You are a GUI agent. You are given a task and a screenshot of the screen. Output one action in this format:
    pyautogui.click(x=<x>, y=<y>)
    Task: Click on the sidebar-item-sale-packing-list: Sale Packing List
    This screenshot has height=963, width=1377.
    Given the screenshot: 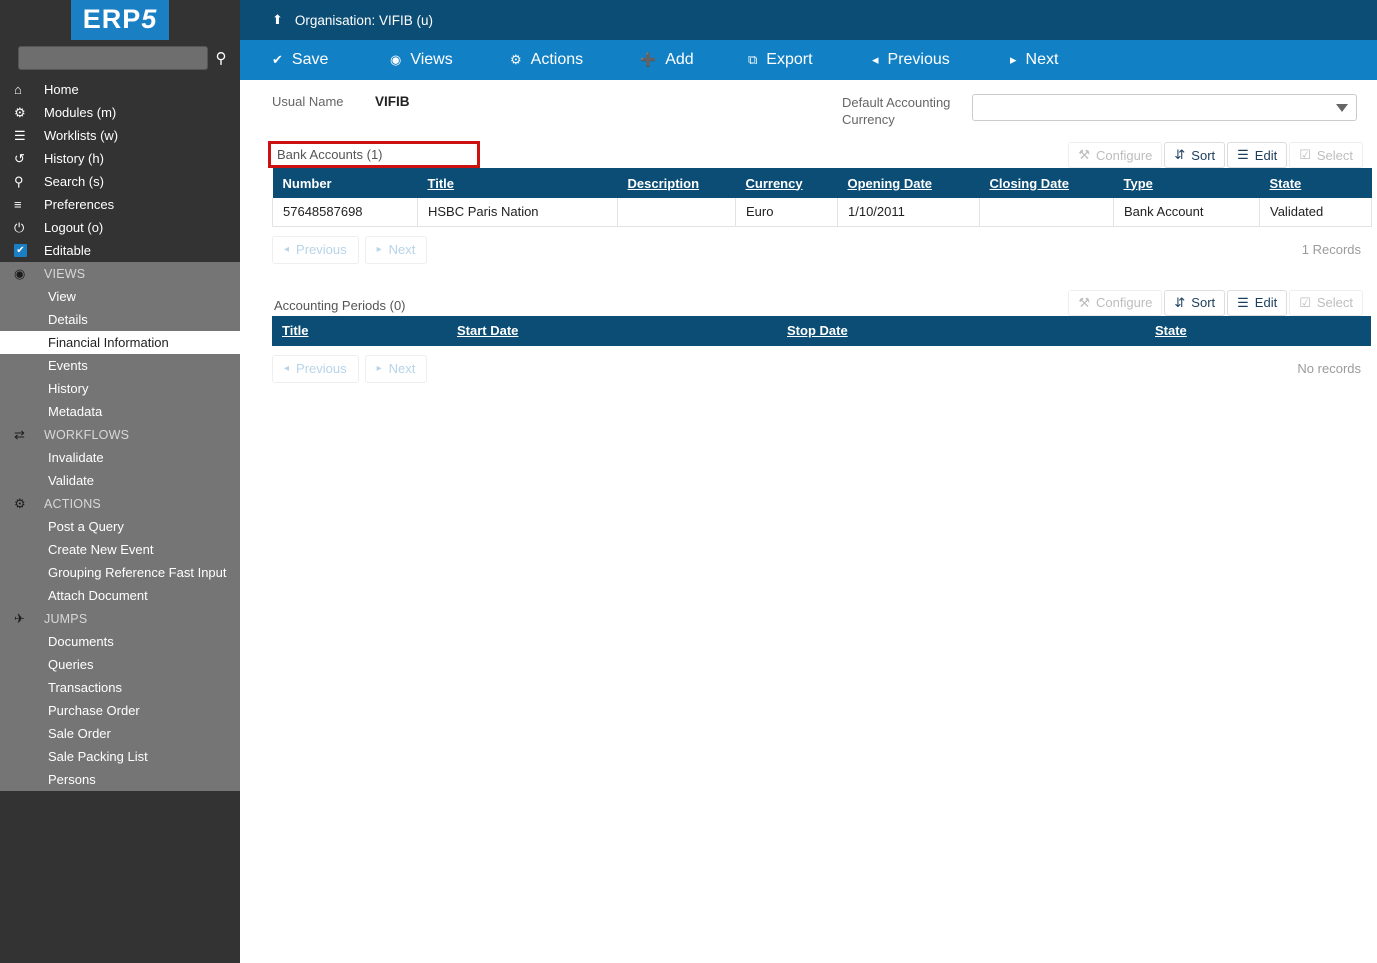 What is the action you would take?
    pyautogui.click(x=120, y=756)
    